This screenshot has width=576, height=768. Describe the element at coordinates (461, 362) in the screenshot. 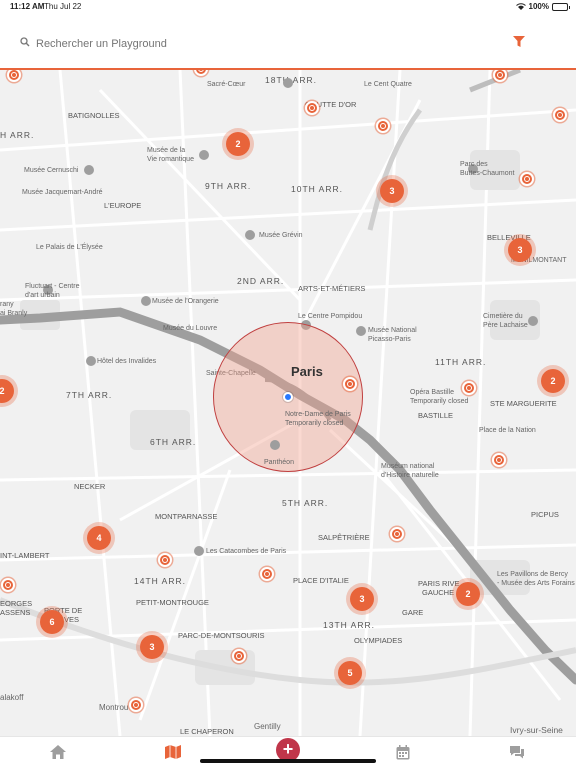

I see `arr-label-11: 11TH ARR.` at that location.